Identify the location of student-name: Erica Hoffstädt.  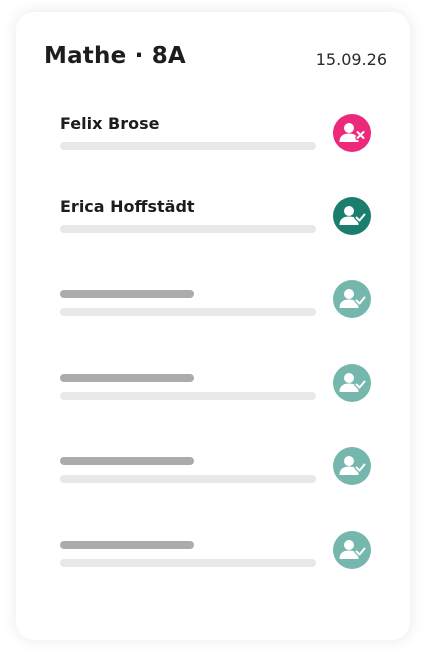
(127, 206).